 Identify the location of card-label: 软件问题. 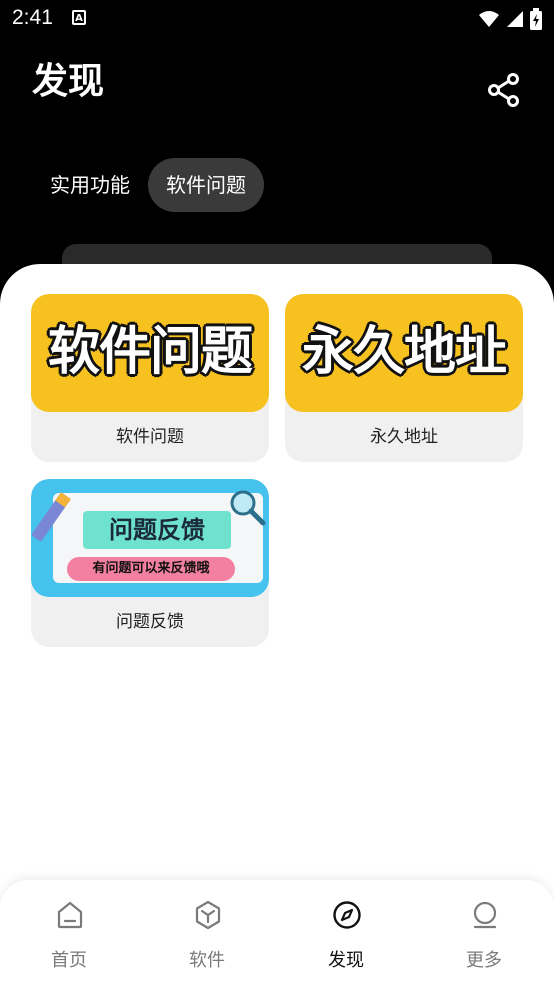
(150, 437).